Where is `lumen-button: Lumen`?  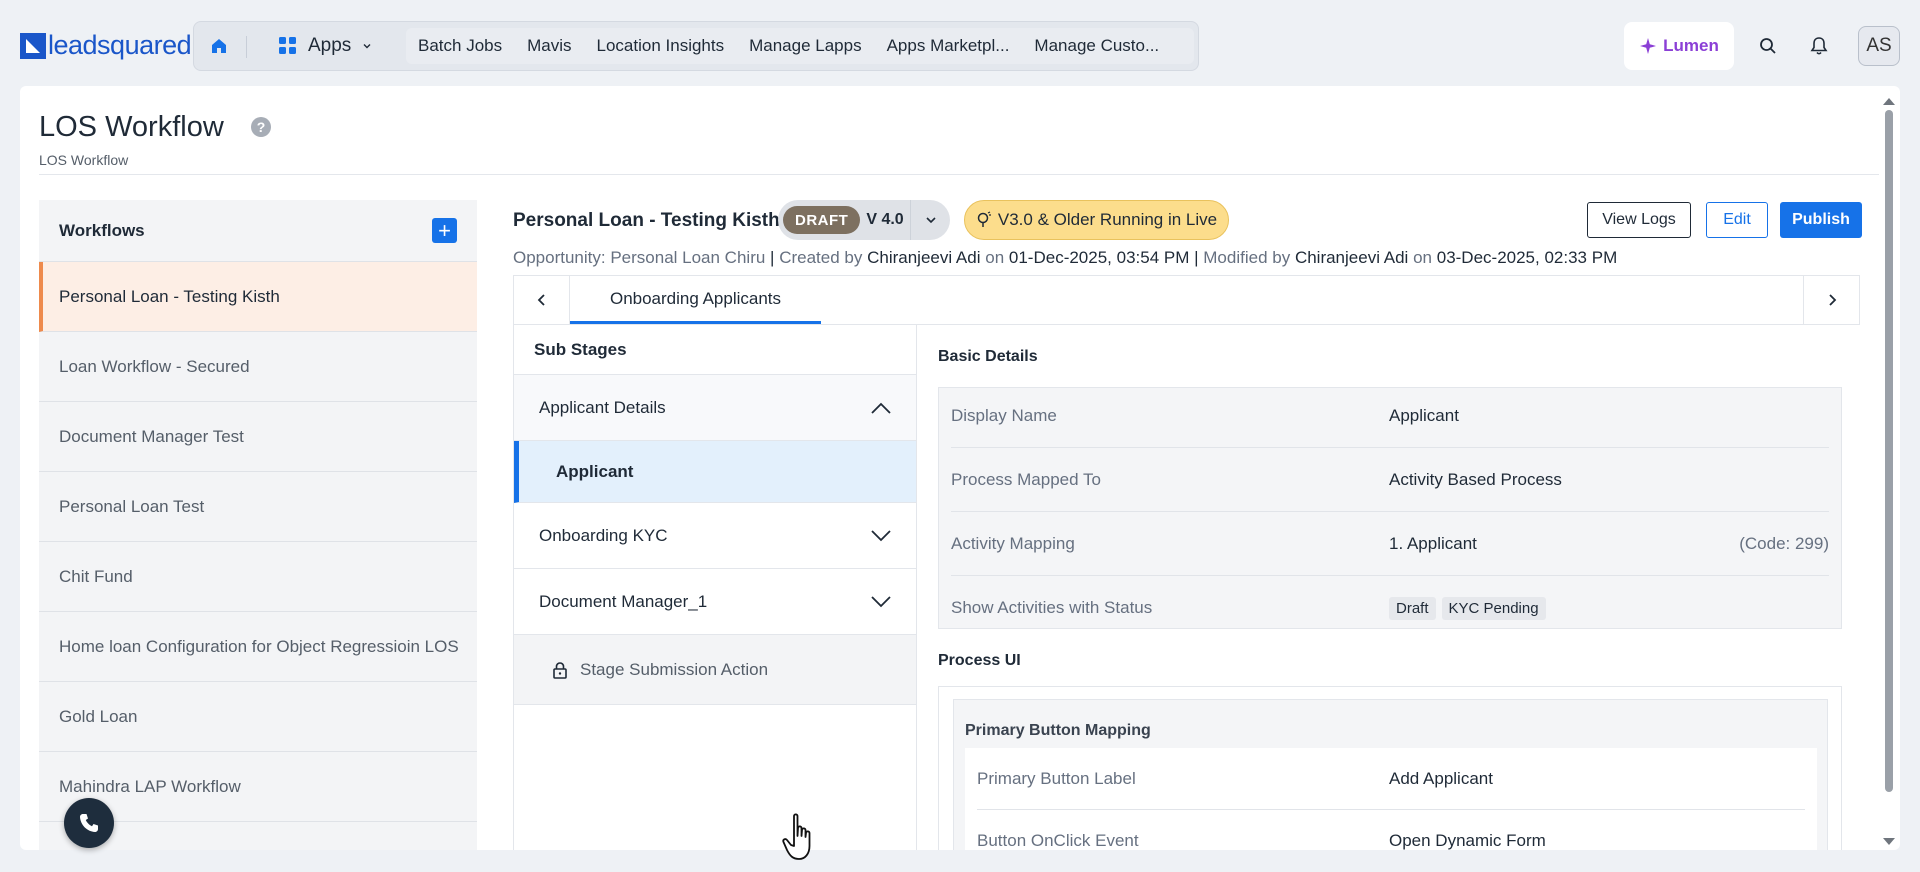
lumen-button: Lumen is located at coordinates (1679, 46).